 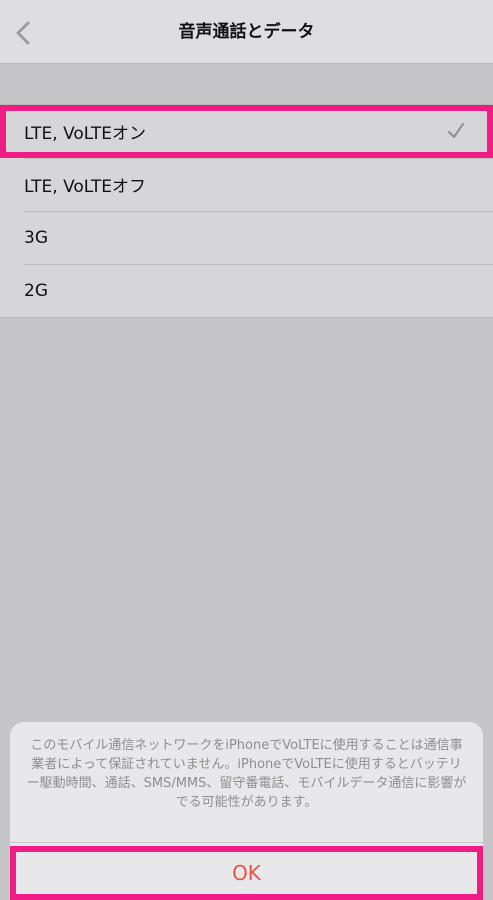 What do you see at coordinates (456, 130) in the screenshot?
I see `checkmark-icon` at bounding box center [456, 130].